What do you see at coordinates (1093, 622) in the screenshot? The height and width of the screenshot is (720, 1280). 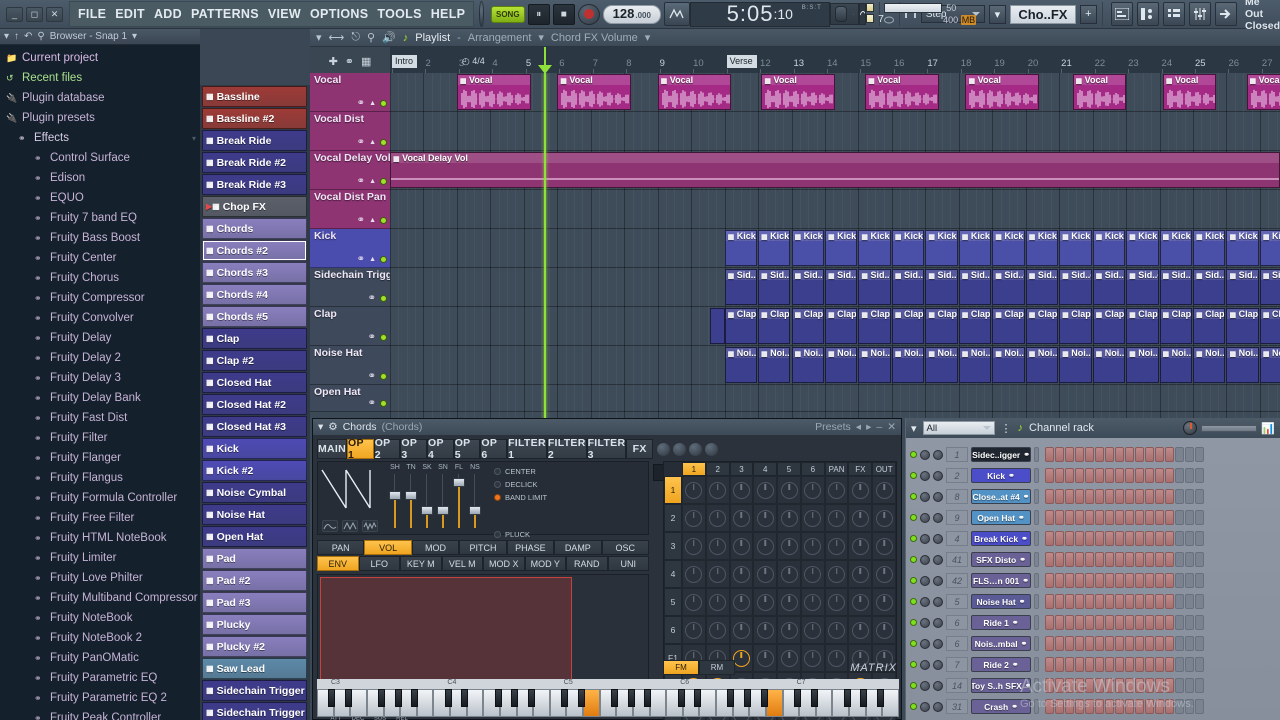 I see `channel-row: 6 Ride 1 ⚭` at bounding box center [1093, 622].